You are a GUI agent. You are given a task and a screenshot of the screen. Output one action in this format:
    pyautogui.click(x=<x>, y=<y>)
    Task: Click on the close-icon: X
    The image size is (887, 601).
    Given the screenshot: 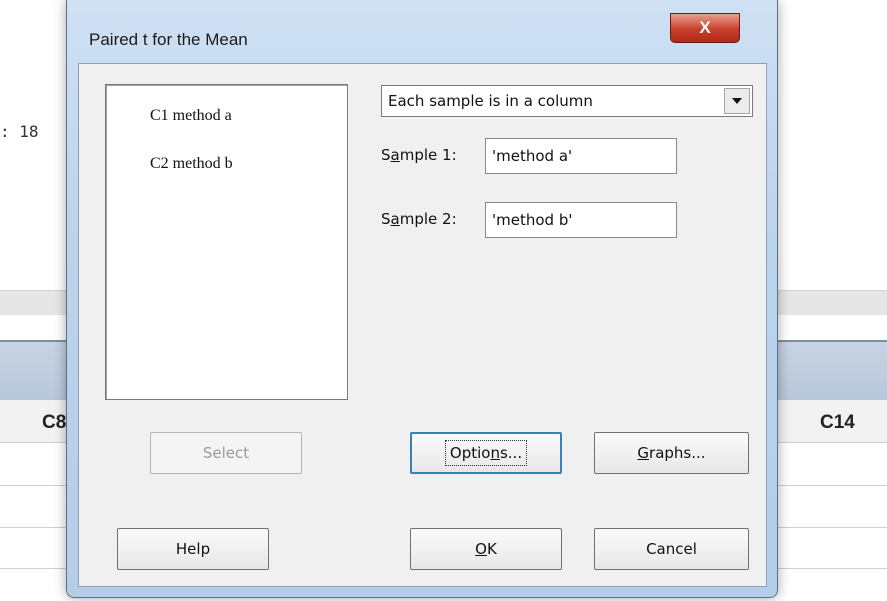 What is the action you would take?
    pyautogui.click(x=705, y=27)
    